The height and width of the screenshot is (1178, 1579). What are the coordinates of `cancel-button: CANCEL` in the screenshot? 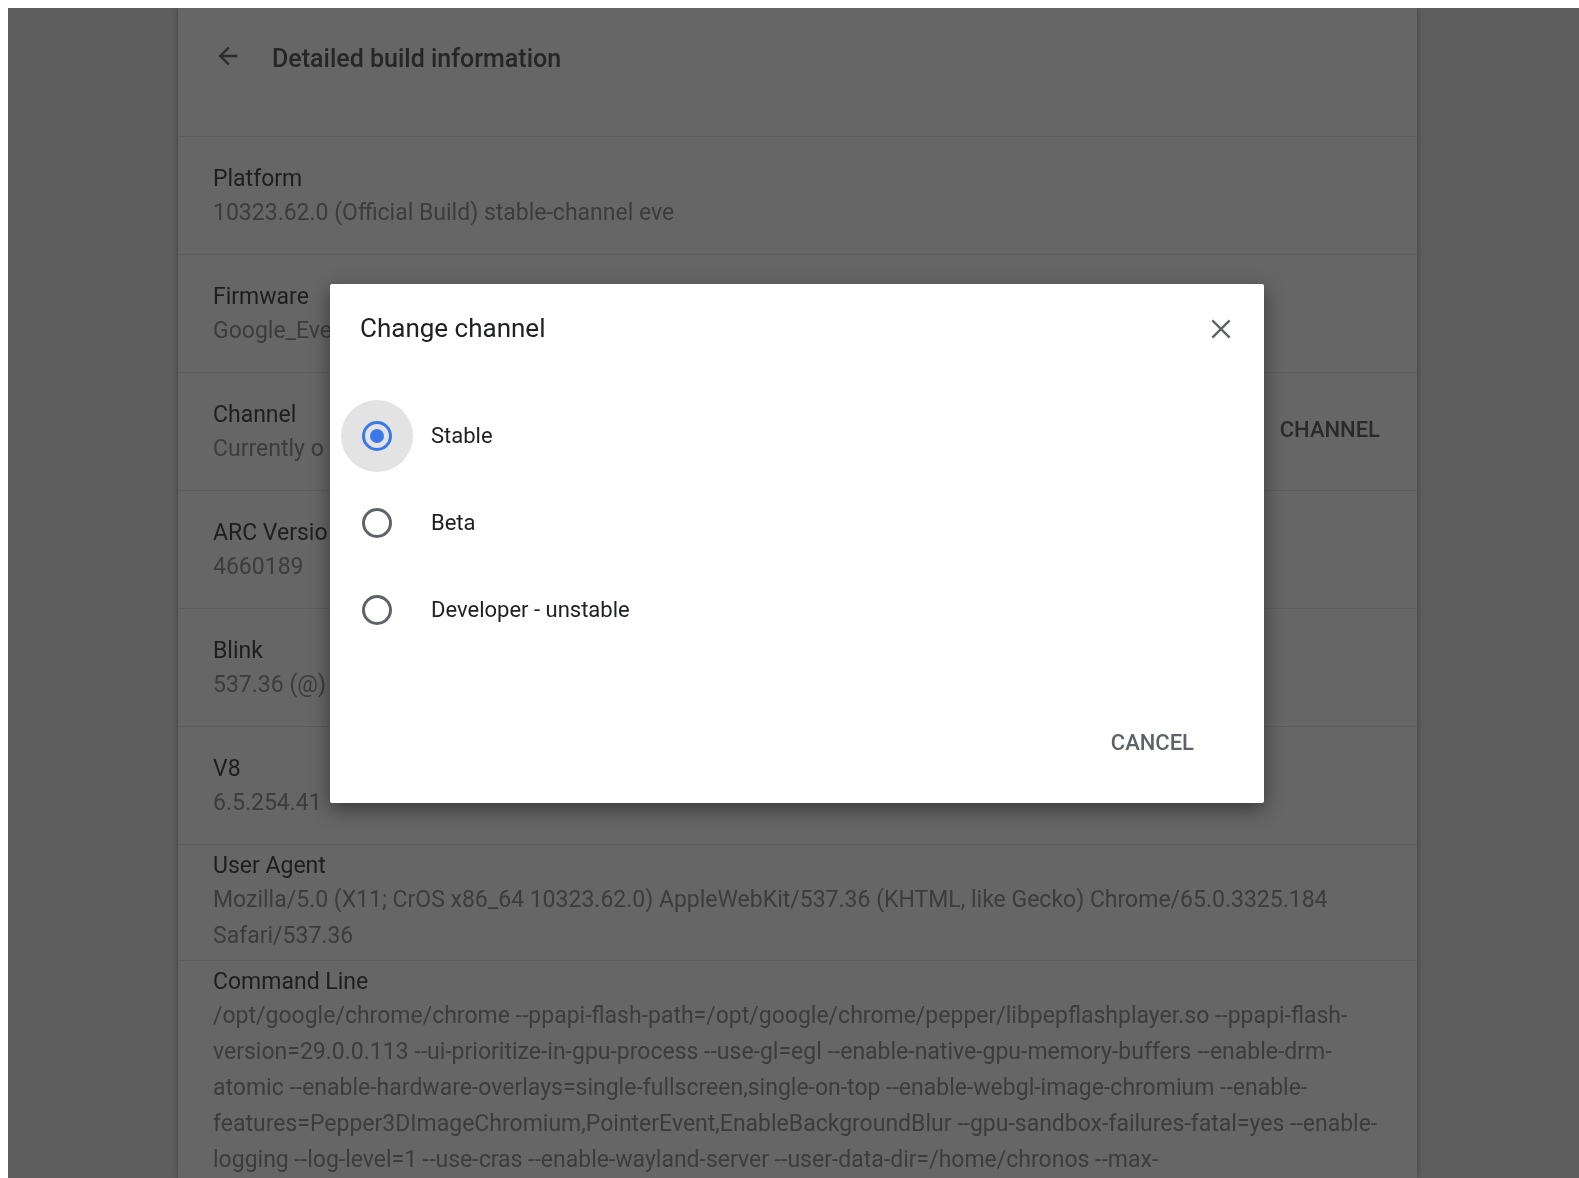 It's located at (1152, 742).